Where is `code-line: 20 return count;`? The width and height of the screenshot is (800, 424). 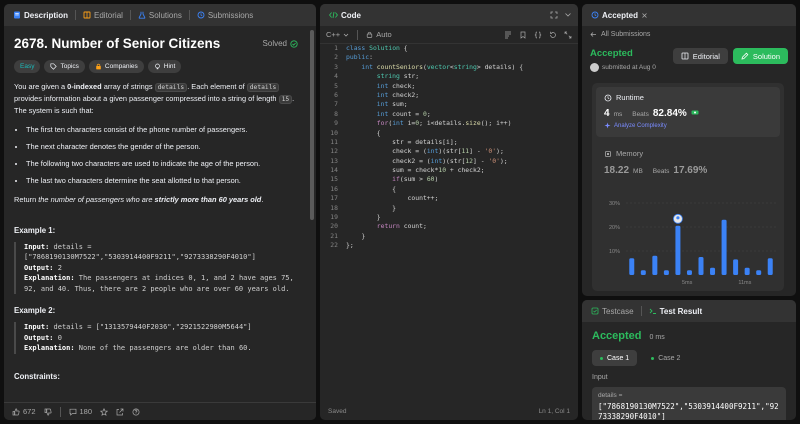
code-line: 20 return count; is located at coordinates (378, 226).